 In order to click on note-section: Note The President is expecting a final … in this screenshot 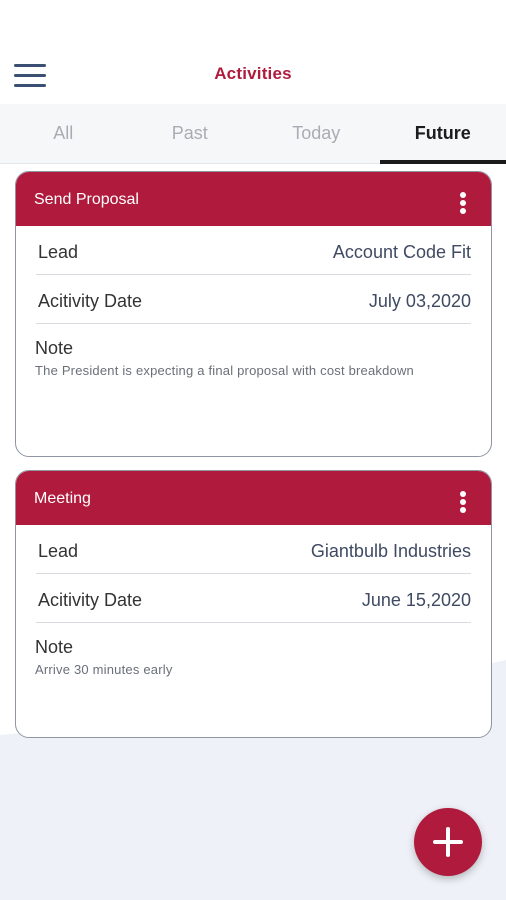, I will do `click(253, 351)`.